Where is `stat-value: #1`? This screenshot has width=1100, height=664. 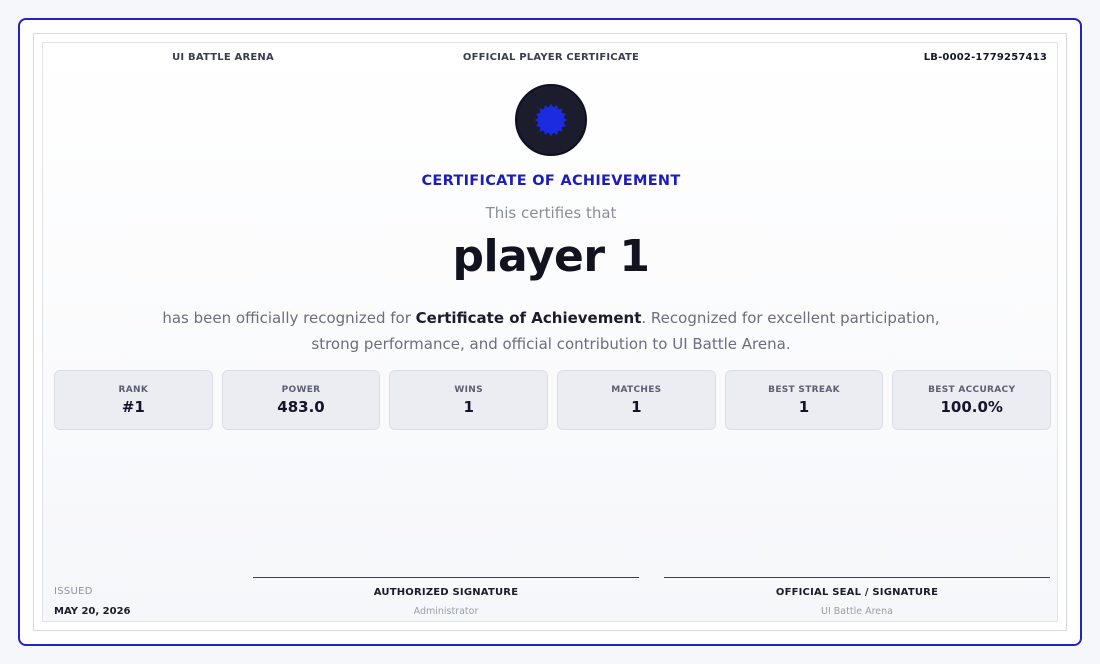
stat-value: #1 is located at coordinates (133, 406).